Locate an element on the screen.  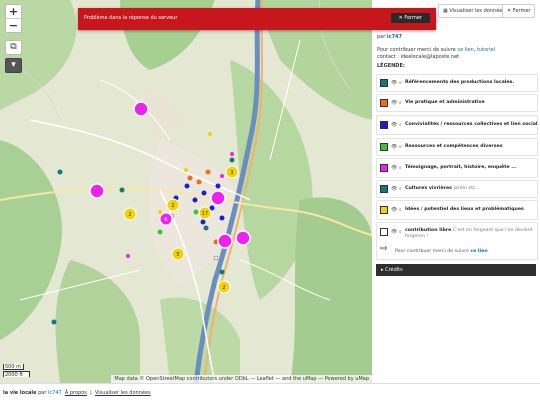
cluster-marker: 6 is located at coordinates (166, 219).